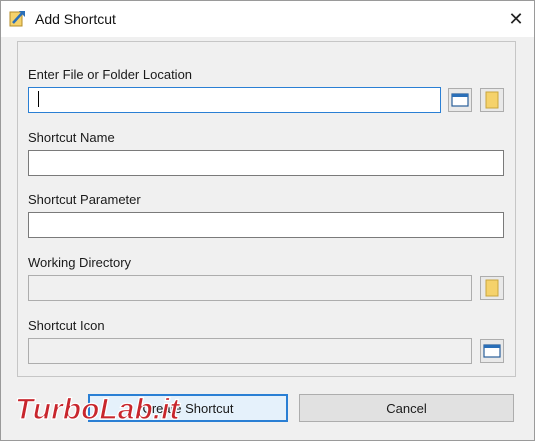 Image resolution: width=535 pixels, height=441 pixels. I want to click on cancel-button: Cancel, so click(406, 408).